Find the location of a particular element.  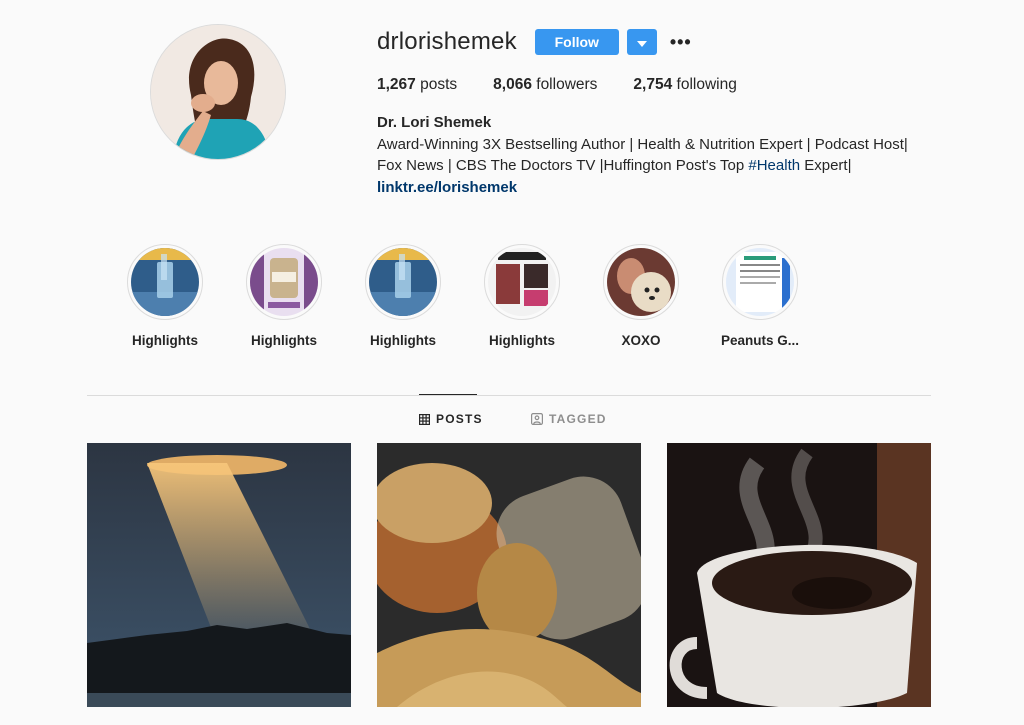

tab-tagged: TAGGED is located at coordinates (569, 419).